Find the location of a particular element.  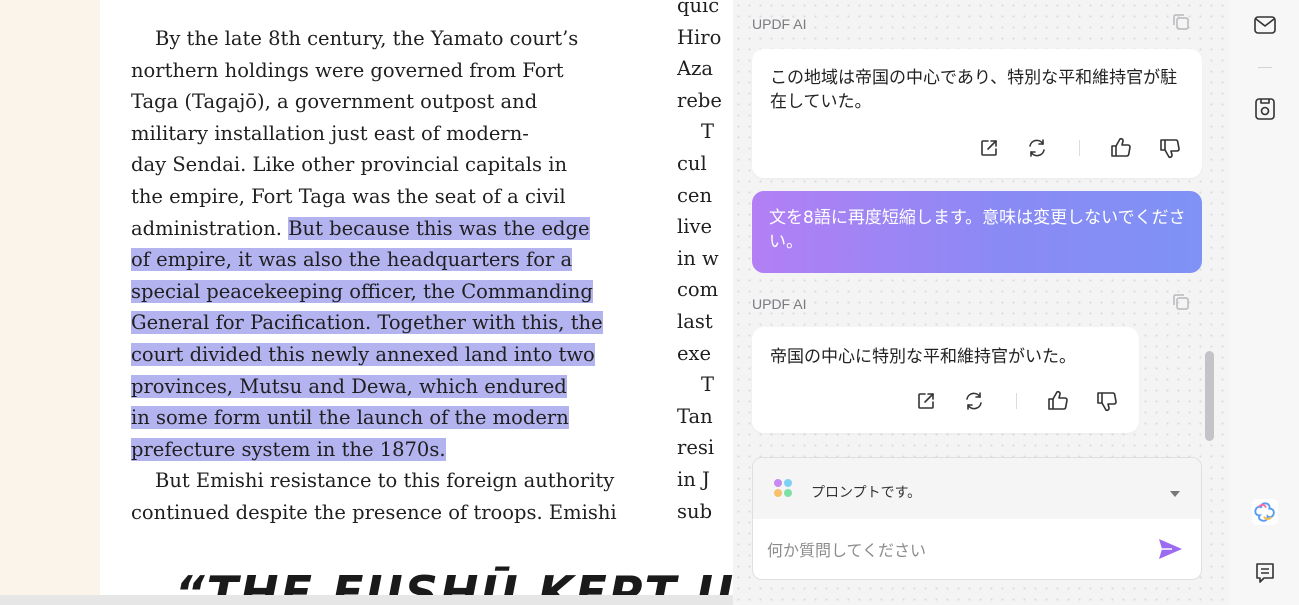

text-line: Hiro is located at coordinates (699, 37).